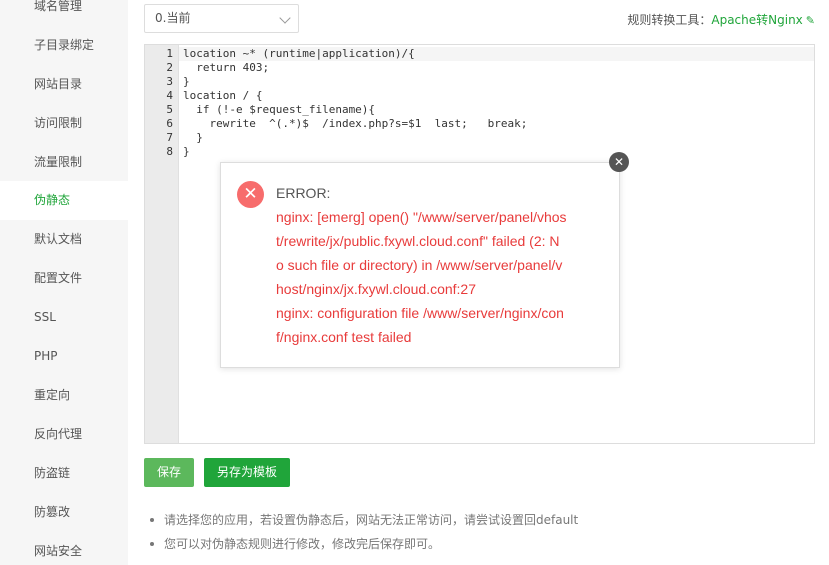  I want to click on line-number: 1, so click(169, 53).